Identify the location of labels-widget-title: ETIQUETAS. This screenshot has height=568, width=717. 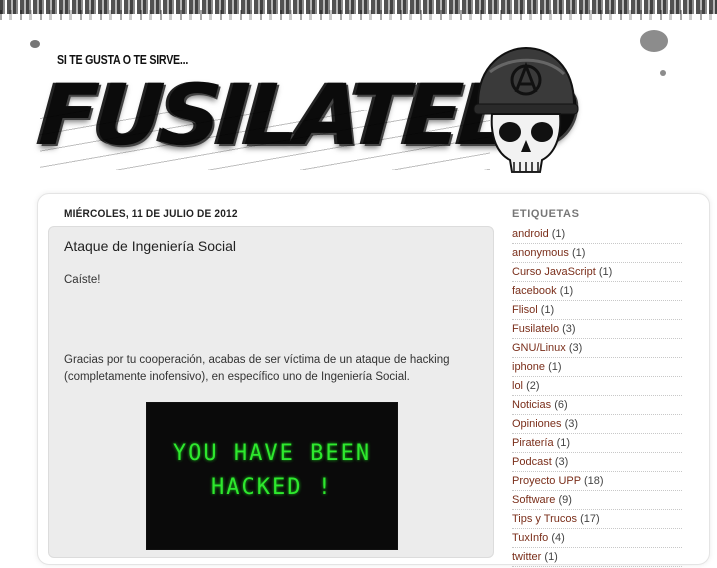
(546, 214).